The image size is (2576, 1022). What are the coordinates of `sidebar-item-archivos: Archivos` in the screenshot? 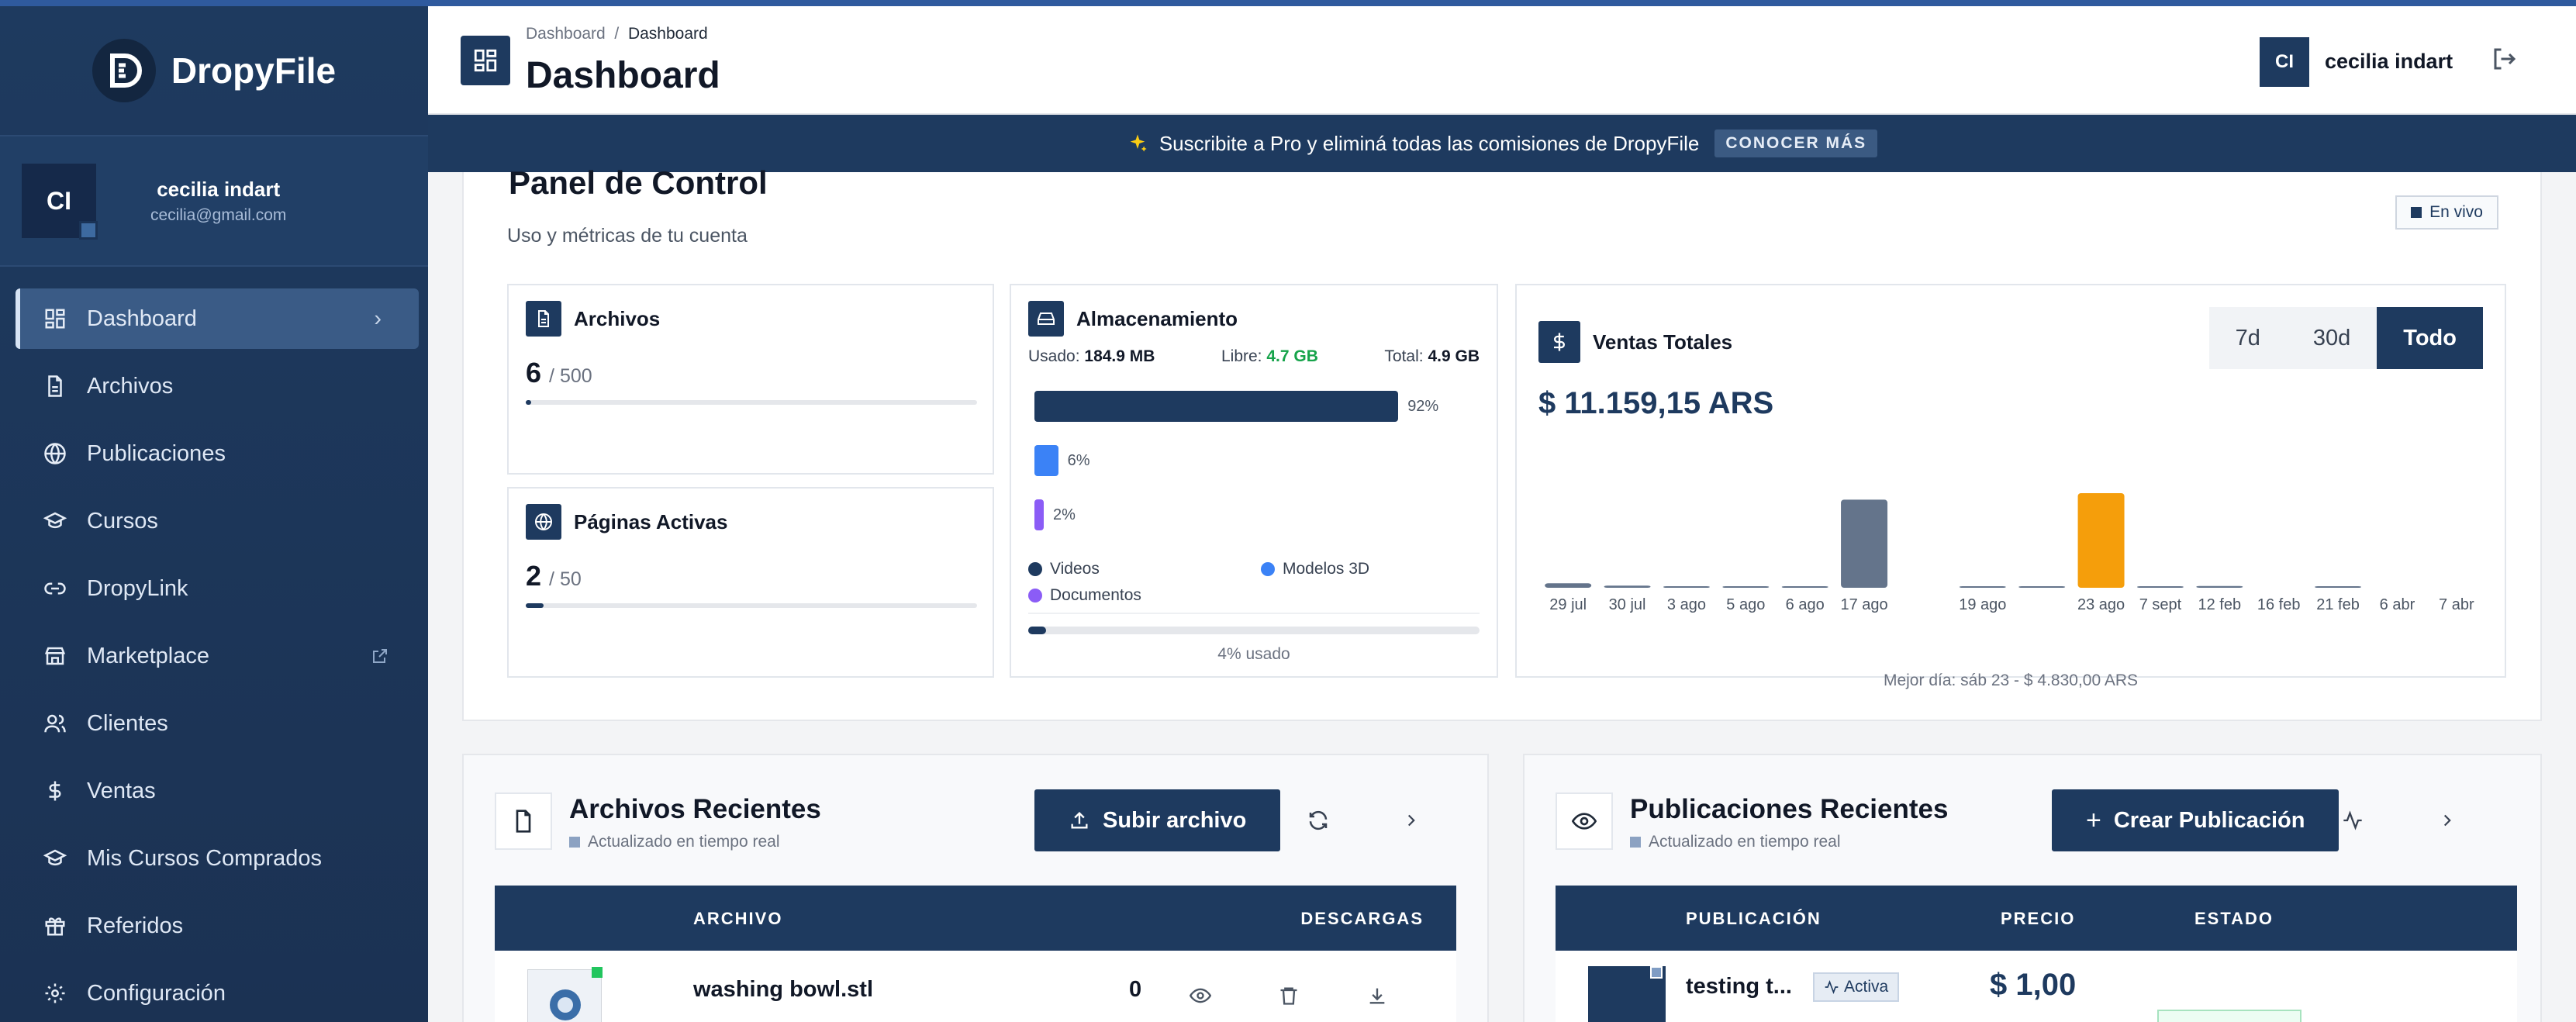 It's located at (218, 386).